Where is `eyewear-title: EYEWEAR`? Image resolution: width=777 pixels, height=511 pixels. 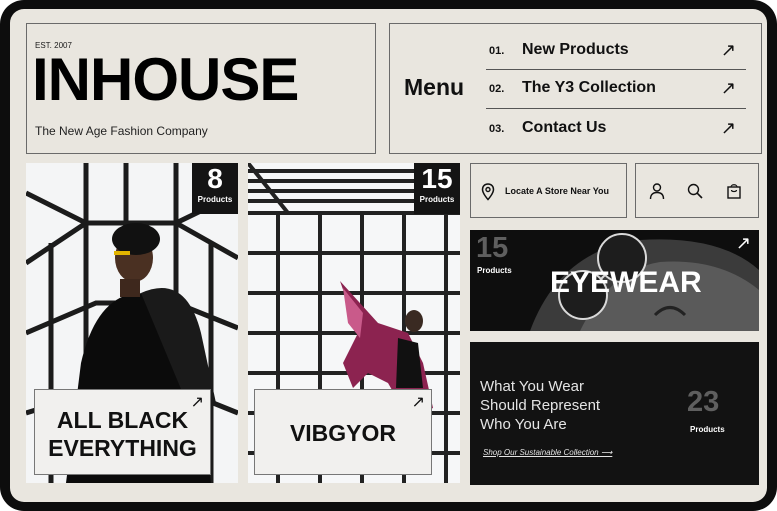 eyewear-title: EYEWEAR is located at coordinates (626, 282).